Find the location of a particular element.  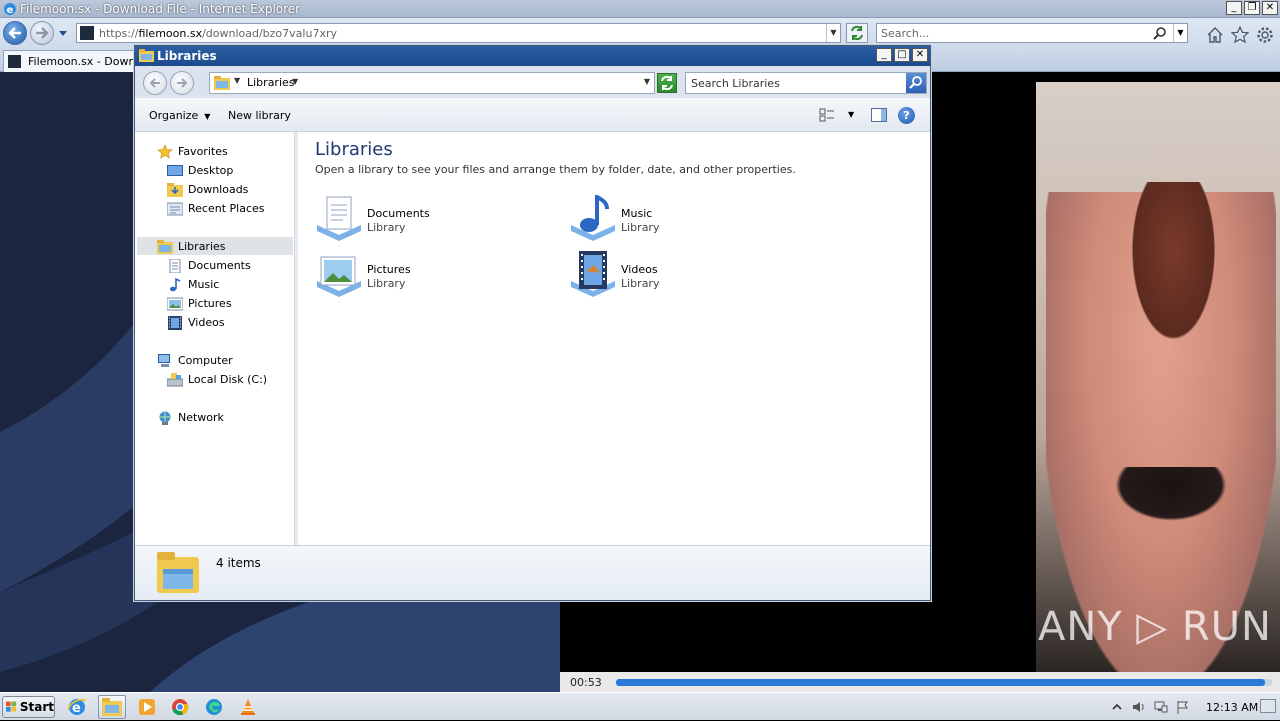

nav-network: Network is located at coordinates (190, 417).